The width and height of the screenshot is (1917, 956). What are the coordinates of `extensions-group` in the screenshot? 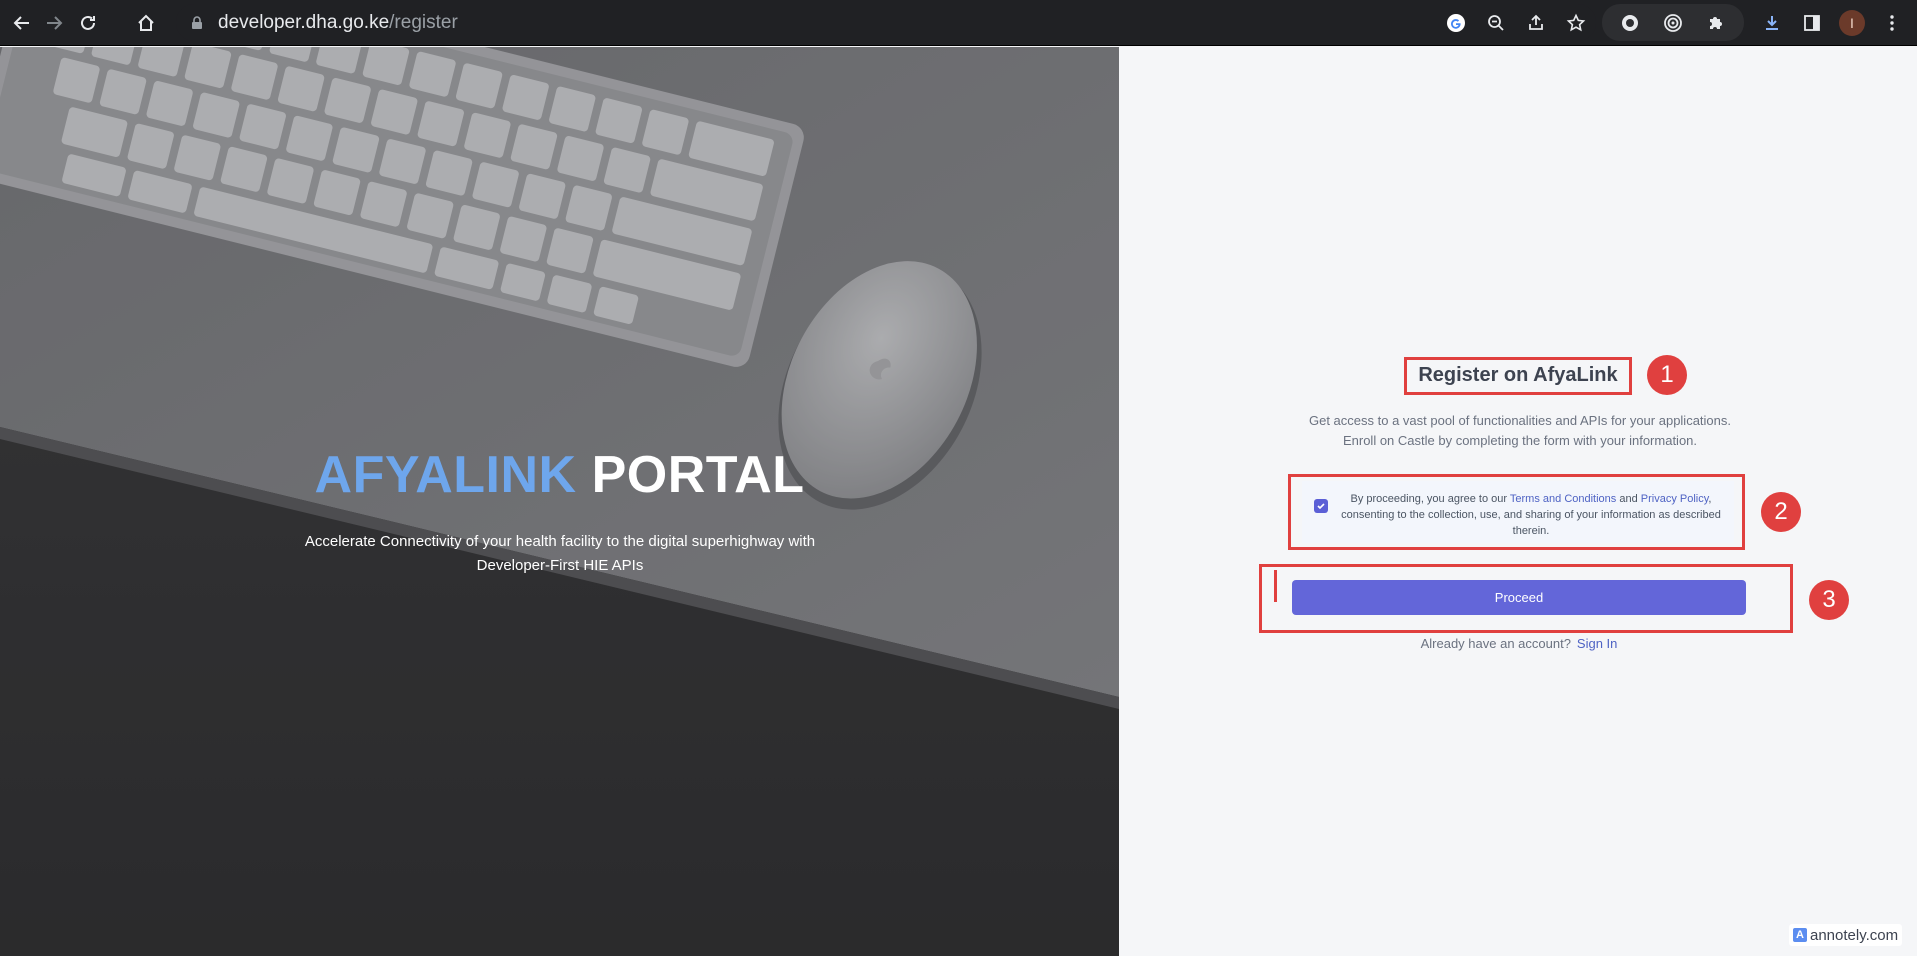 It's located at (1673, 22).